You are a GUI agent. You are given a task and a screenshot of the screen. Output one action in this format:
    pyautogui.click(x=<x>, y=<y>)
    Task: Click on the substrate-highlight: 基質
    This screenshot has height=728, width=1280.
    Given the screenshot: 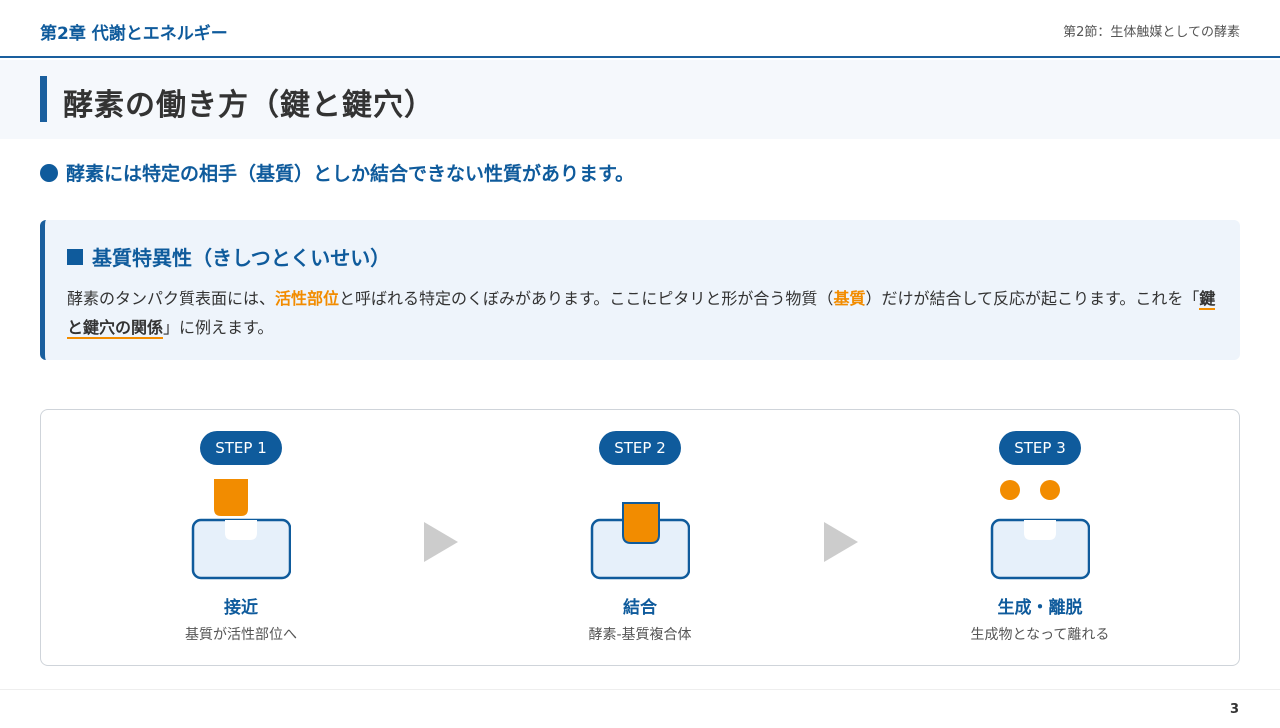 What is the action you would take?
    pyautogui.click(x=849, y=298)
    